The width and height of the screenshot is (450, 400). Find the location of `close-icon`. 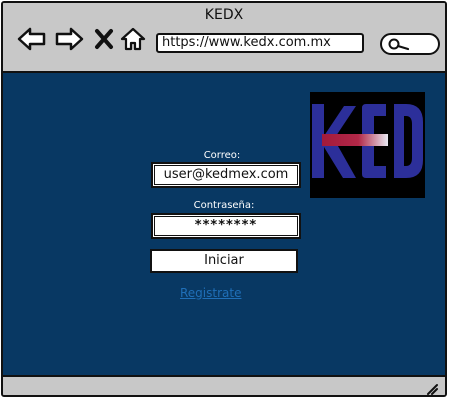

close-icon is located at coordinates (104, 39).